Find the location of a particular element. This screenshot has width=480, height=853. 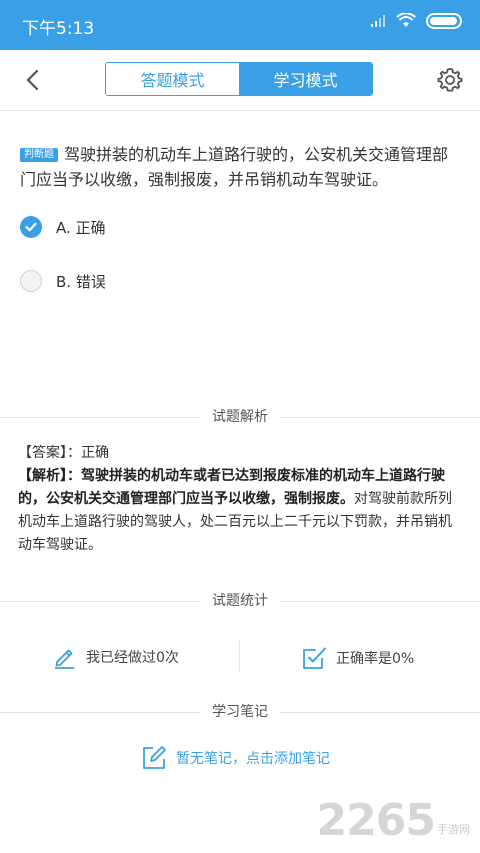

pencil-icon is located at coordinates (64, 659).